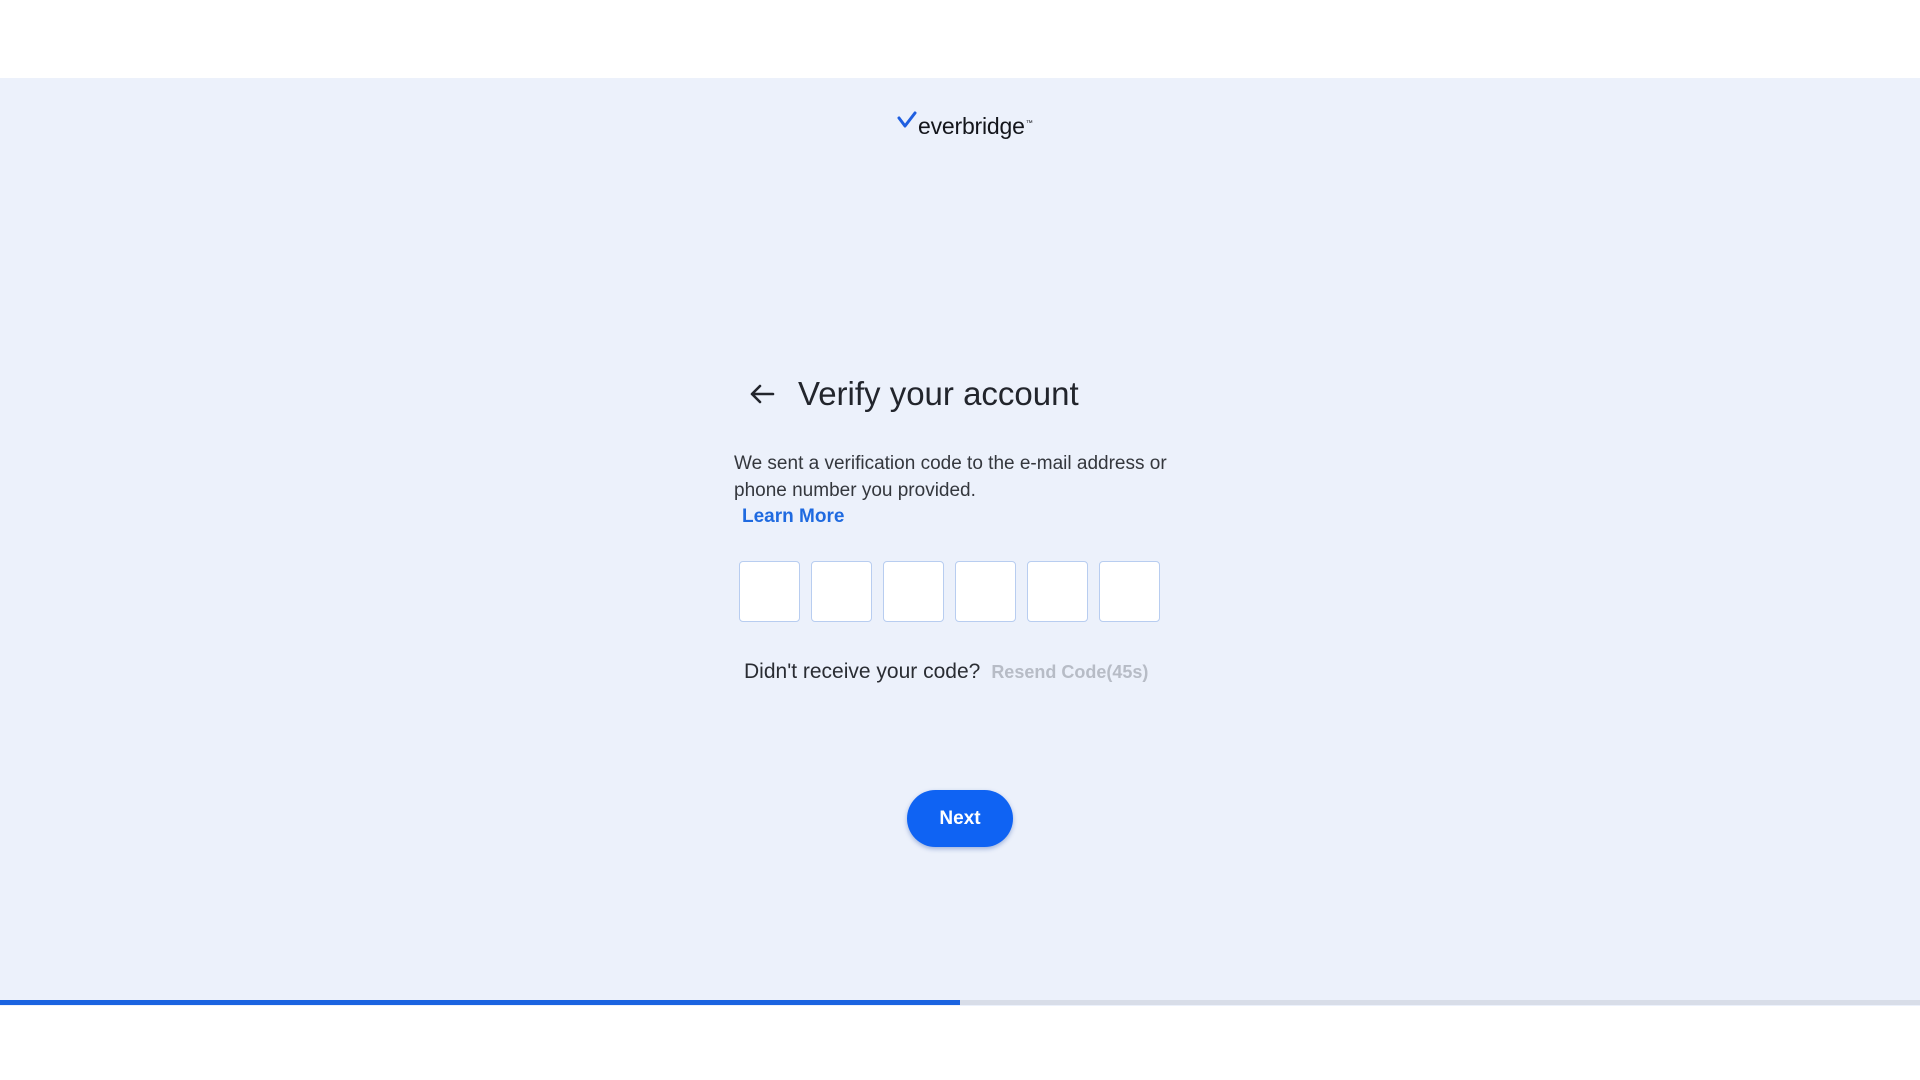  I want to click on verification-code-inputs, so click(971, 591).